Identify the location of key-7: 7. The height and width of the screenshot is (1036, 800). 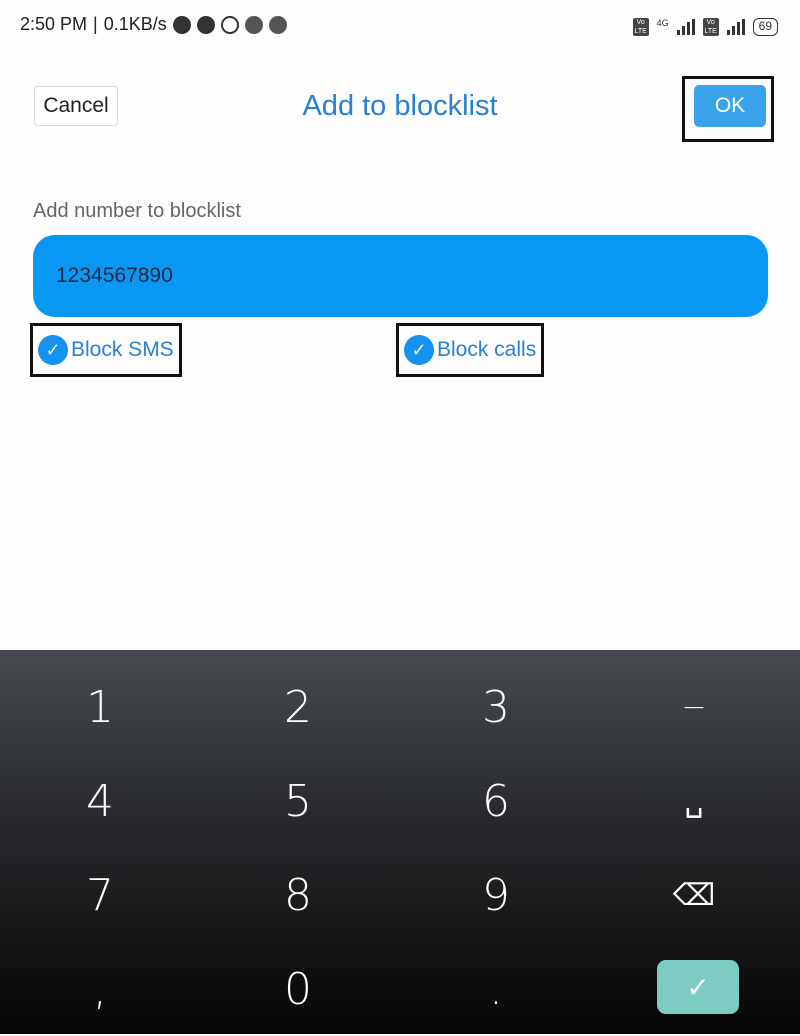
(100, 895).